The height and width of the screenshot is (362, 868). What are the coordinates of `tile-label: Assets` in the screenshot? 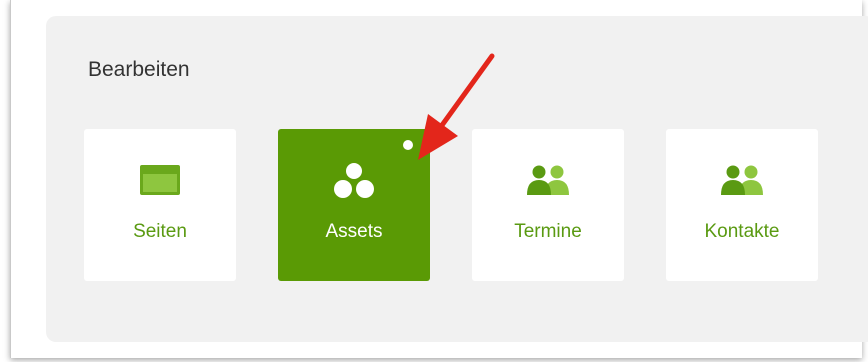 It's located at (354, 231).